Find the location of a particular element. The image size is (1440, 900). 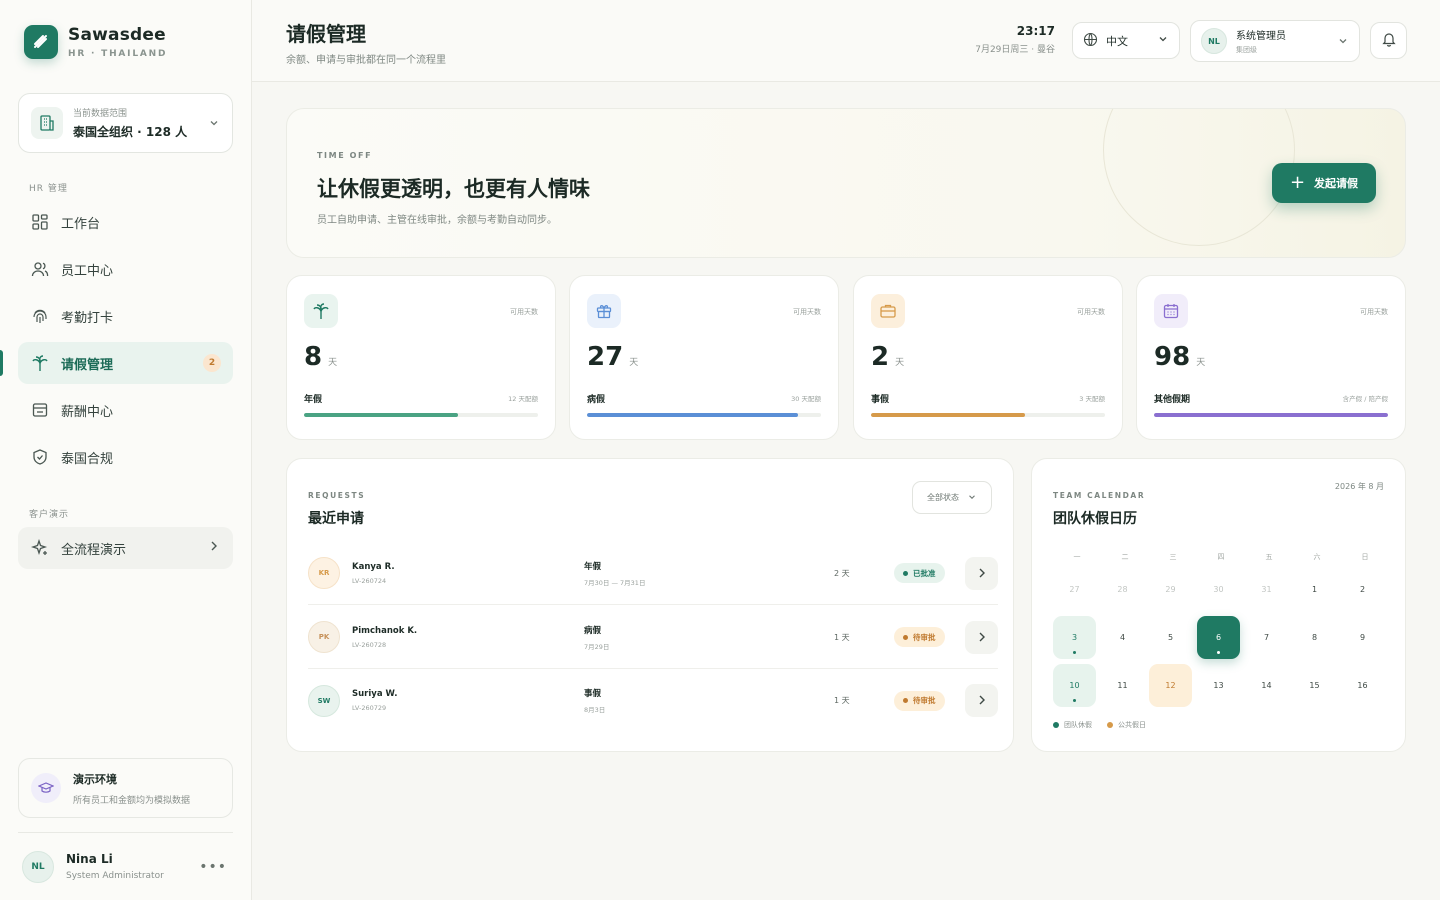

users-icon is located at coordinates (40, 269).